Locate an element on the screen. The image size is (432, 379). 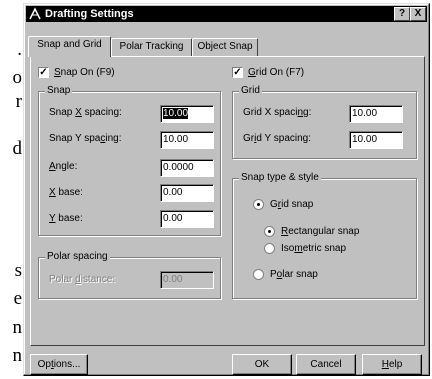
grid-y-spacing-label: Grid Y spacing: is located at coordinates (277, 138).